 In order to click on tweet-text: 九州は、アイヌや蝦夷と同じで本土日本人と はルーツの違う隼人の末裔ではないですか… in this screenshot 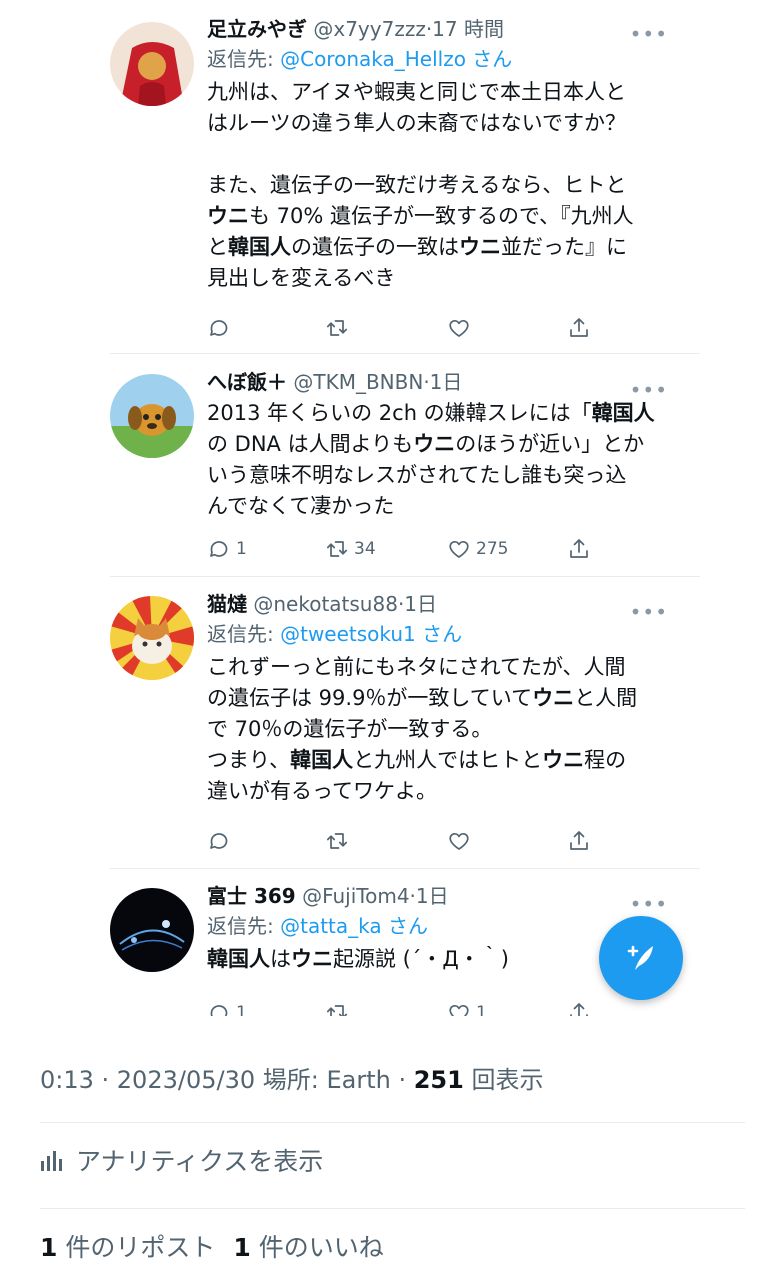, I will do `click(420, 185)`.